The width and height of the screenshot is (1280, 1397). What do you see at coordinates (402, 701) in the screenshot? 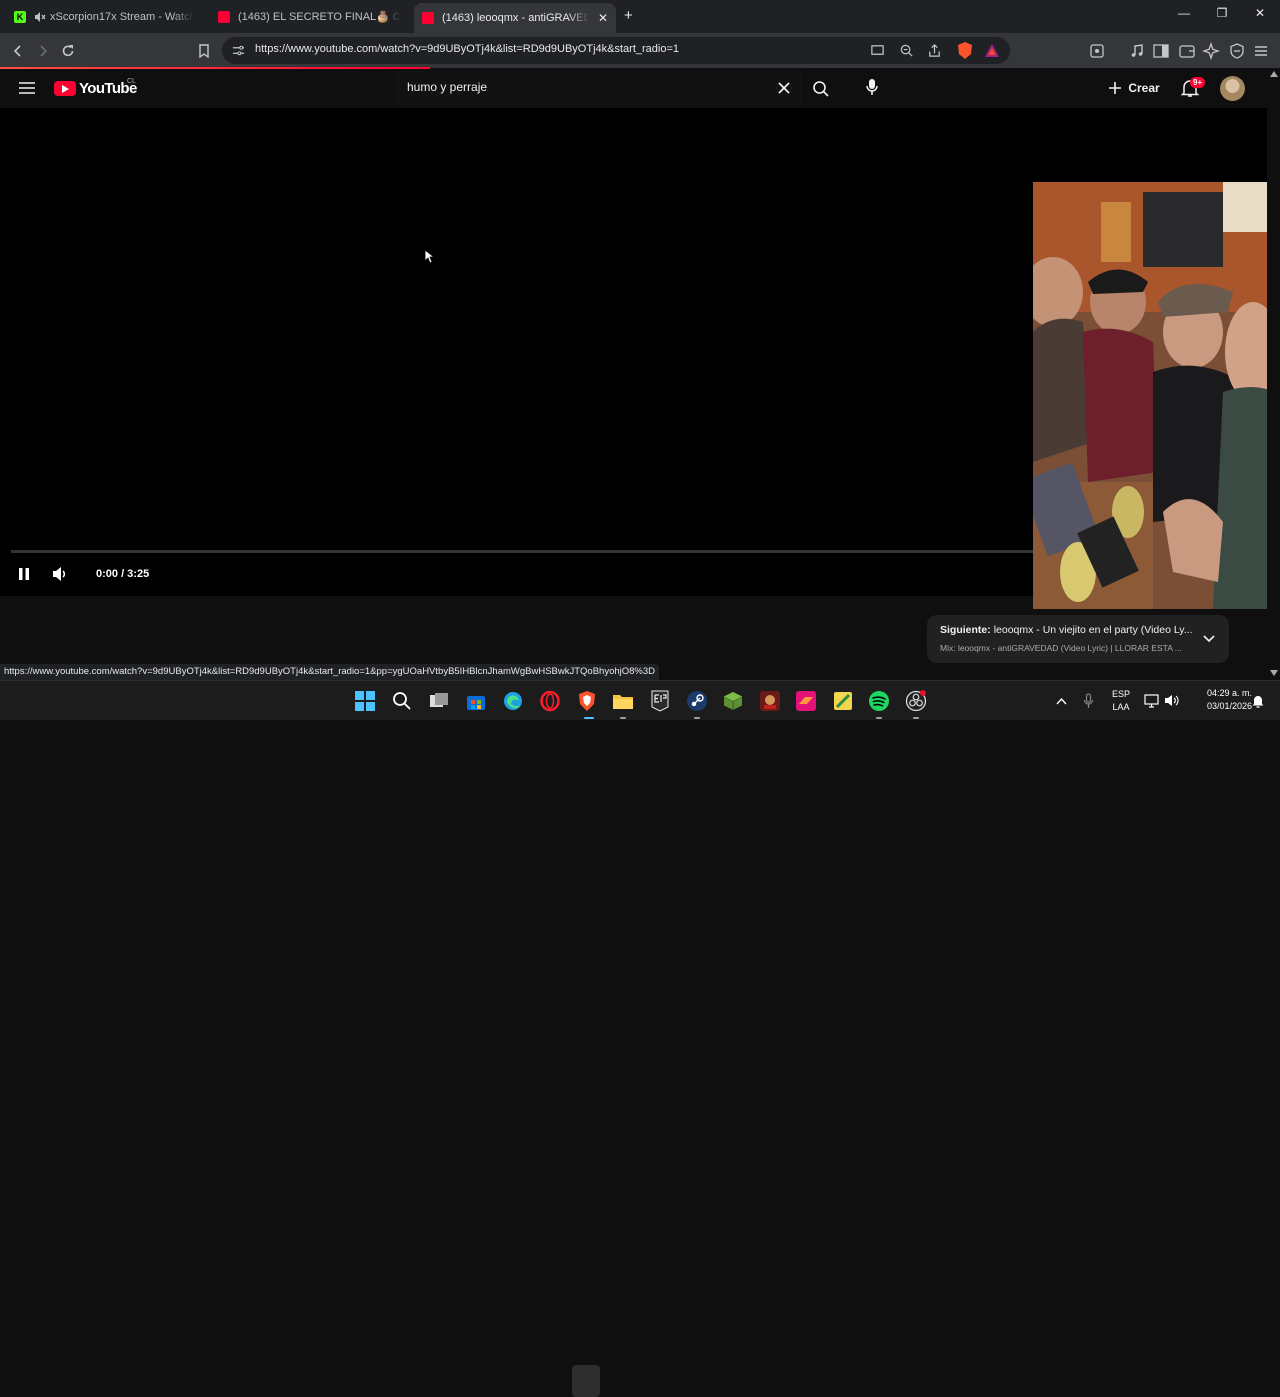
I see `taskbar-search-icon` at bounding box center [402, 701].